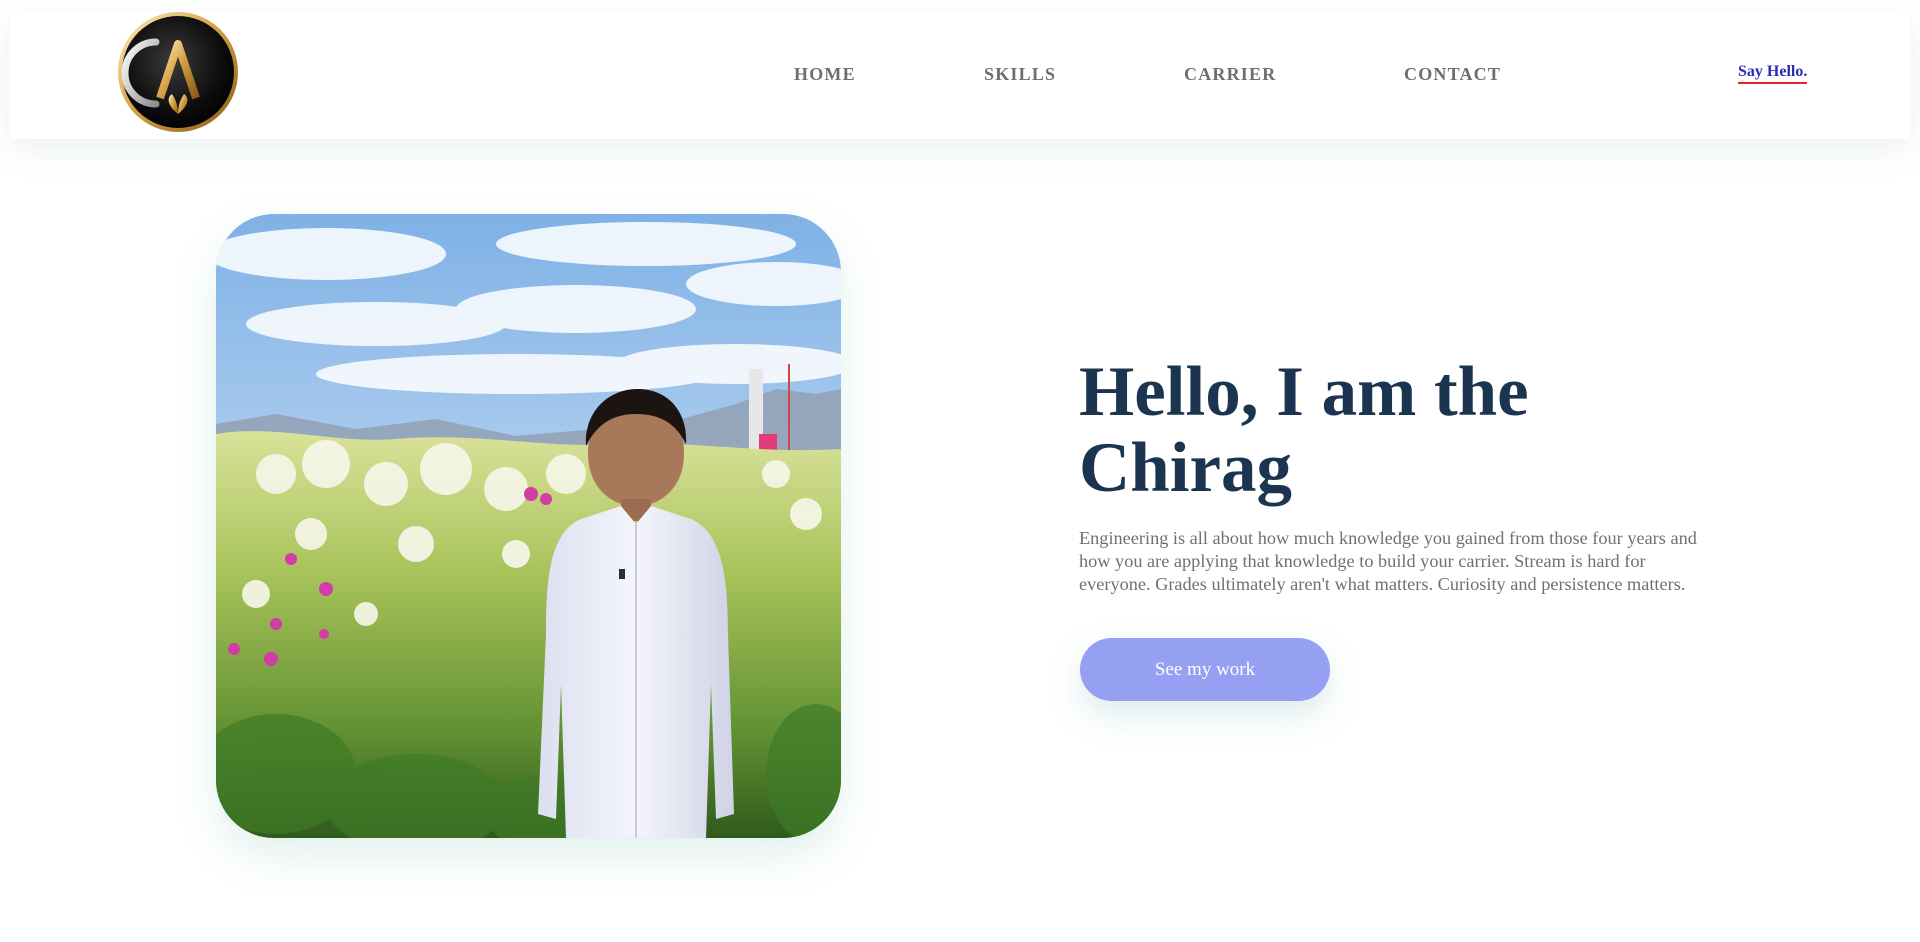 This screenshot has width=1920, height=942. Describe the element at coordinates (1452, 74) in the screenshot. I see `nav-contact-link: CONTACT` at that location.